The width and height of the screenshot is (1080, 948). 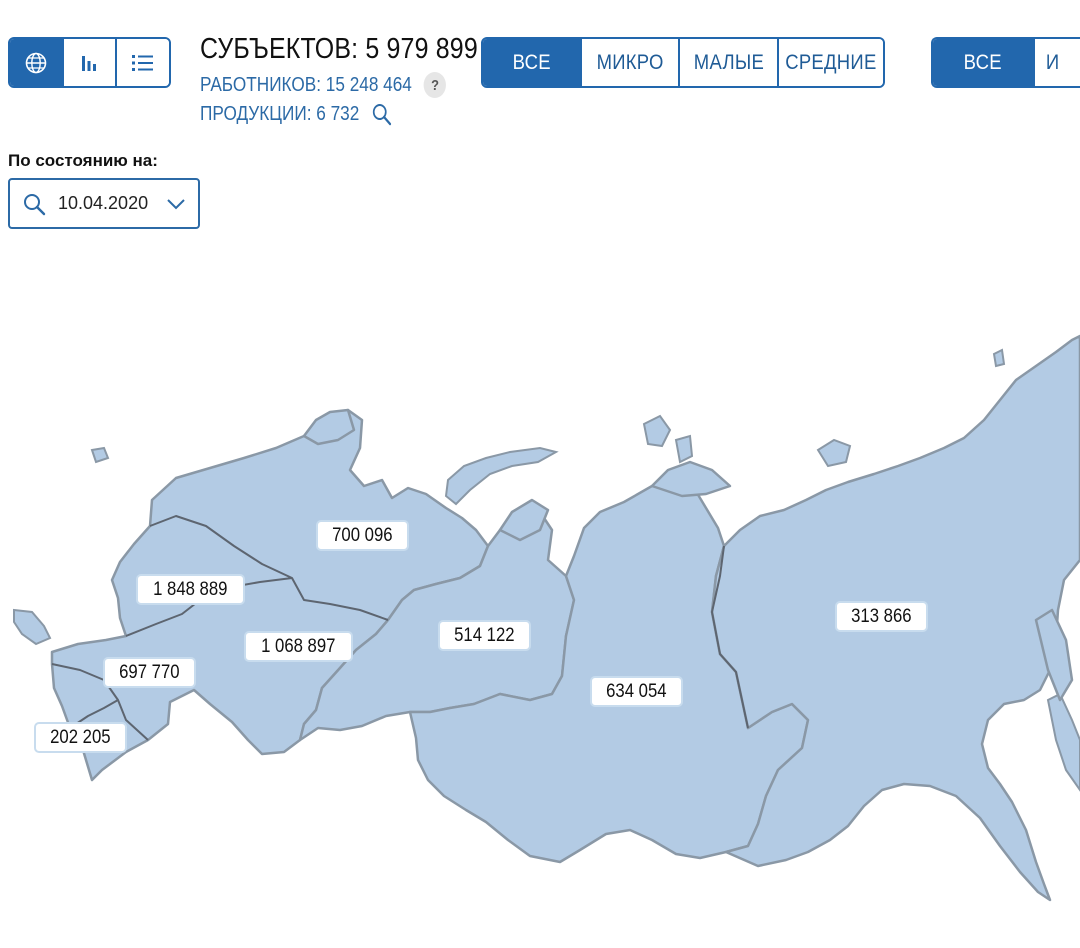 I want to click on view-switch, so click(x=89, y=62).